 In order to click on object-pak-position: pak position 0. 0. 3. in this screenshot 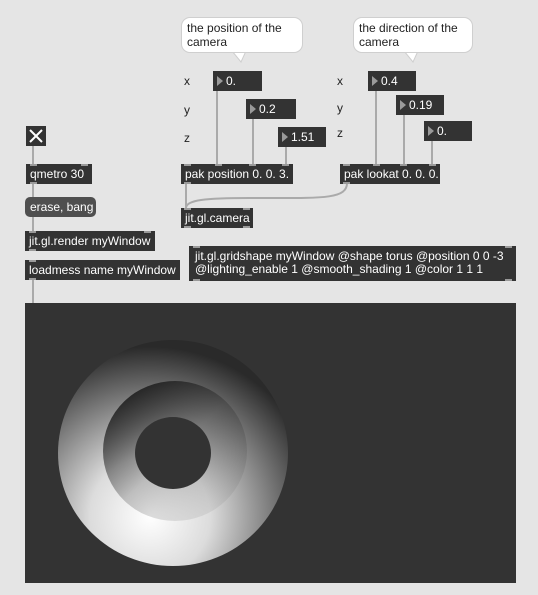, I will do `click(237, 174)`.